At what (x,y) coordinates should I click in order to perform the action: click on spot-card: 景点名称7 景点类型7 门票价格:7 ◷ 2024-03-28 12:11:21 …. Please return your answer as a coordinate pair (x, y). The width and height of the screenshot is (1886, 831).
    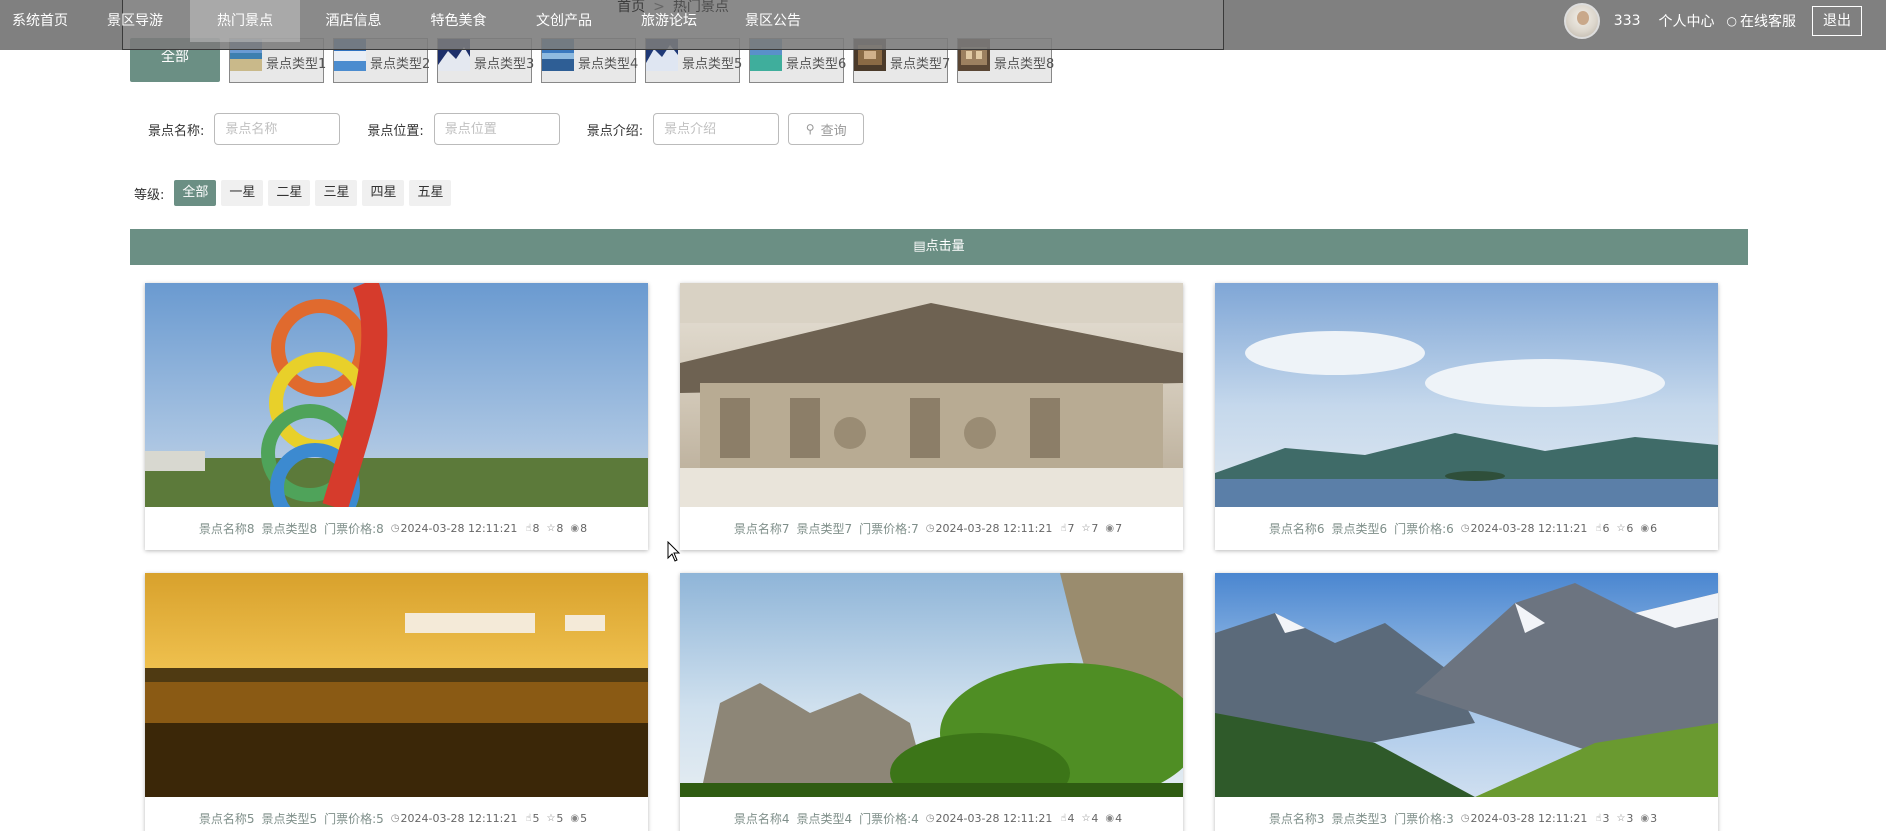
    Looking at the image, I should click on (931, 416).